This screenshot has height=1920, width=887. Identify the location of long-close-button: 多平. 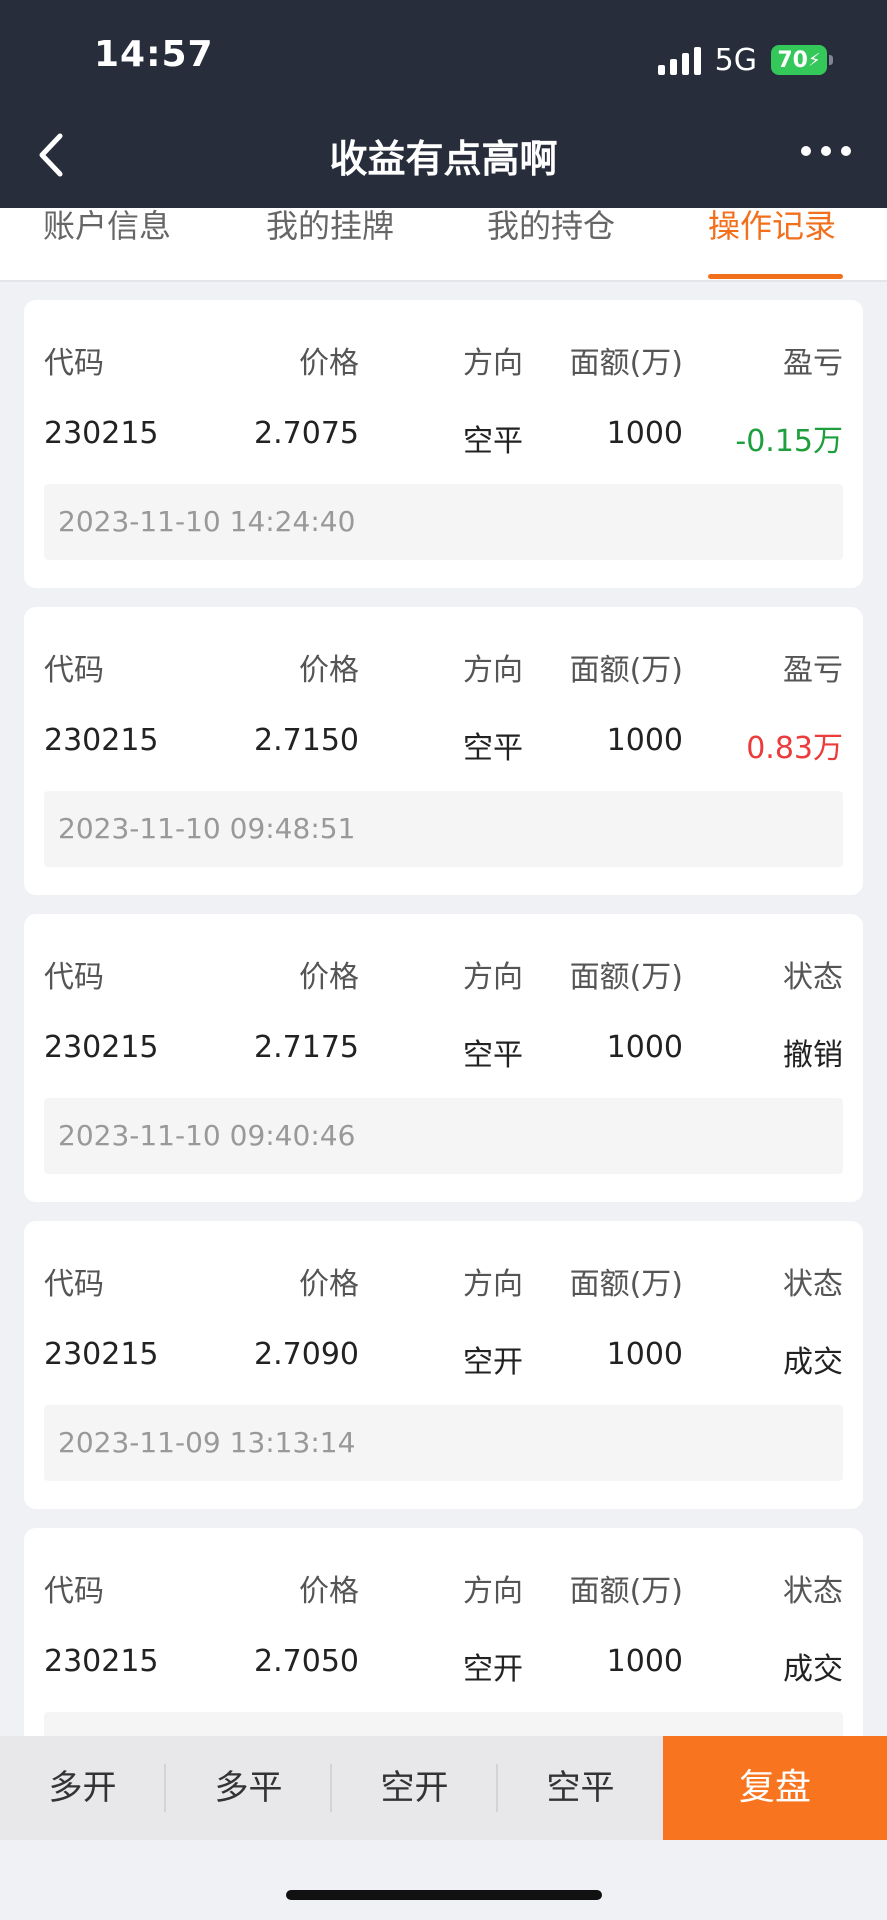
(248, 1788).